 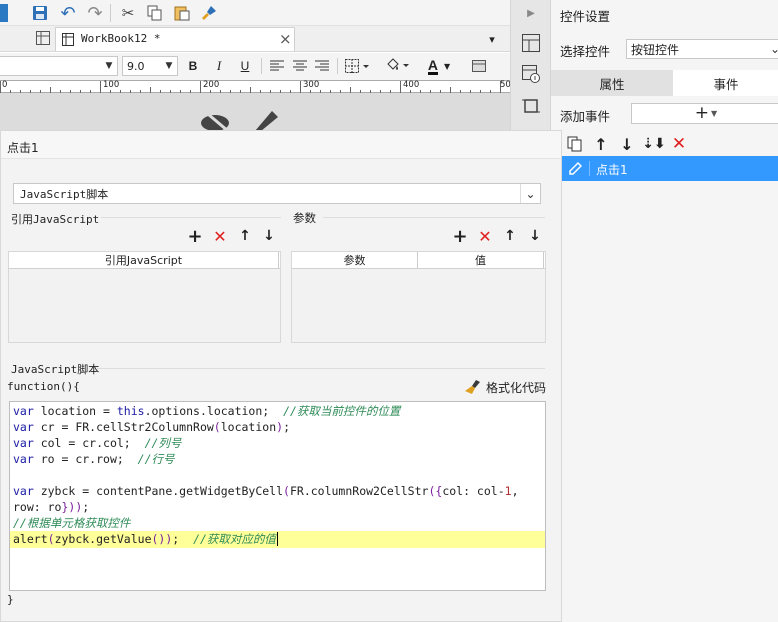 I want to click on fill-color-icon, so click(x=398, y=66).